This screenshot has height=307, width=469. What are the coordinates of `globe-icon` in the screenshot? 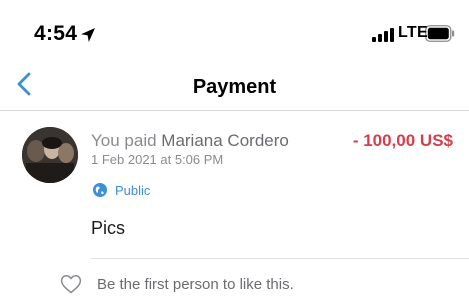 It's located at (100, 190).